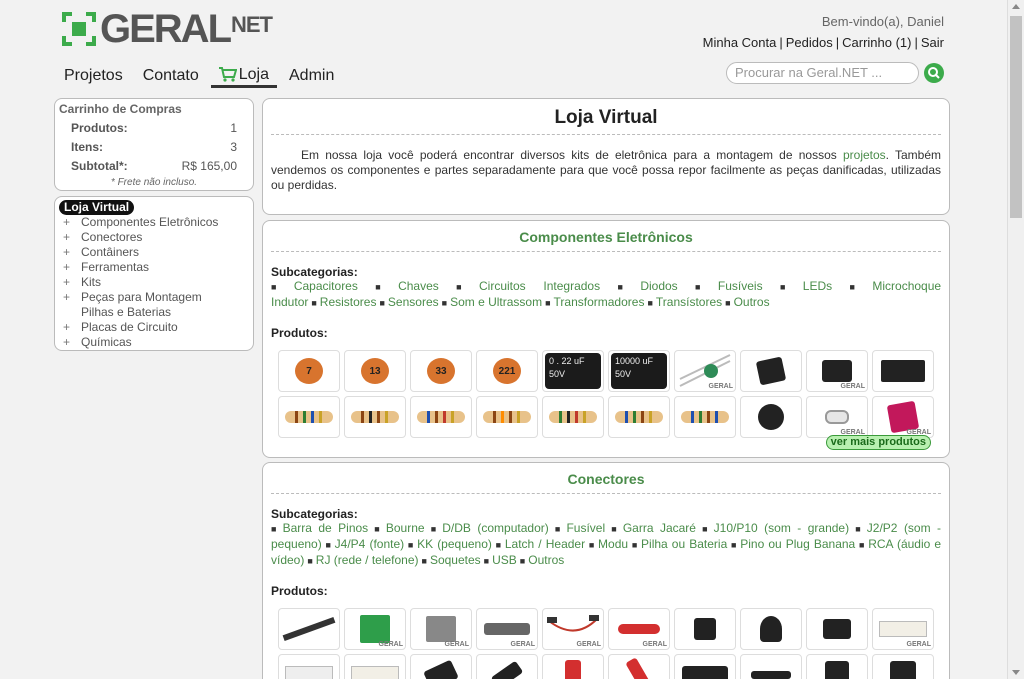 The width and height of the screenshot is (1024, 679). I want to click on subcategory-link: Bourne, so click(405, 528).